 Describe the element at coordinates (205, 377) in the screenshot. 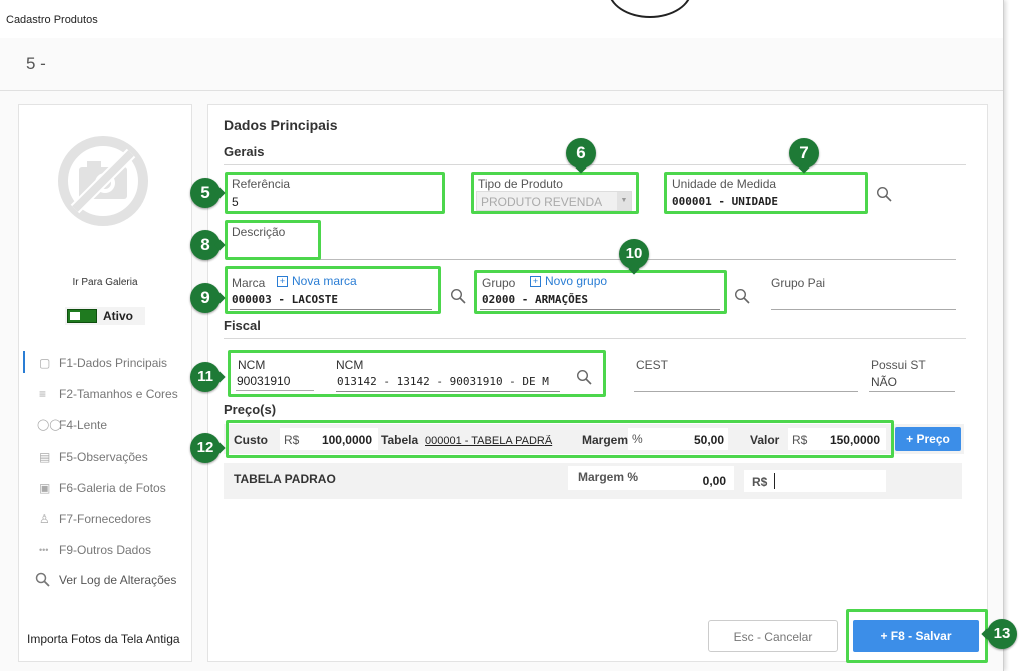

I see `badge-11: 11` at that location.